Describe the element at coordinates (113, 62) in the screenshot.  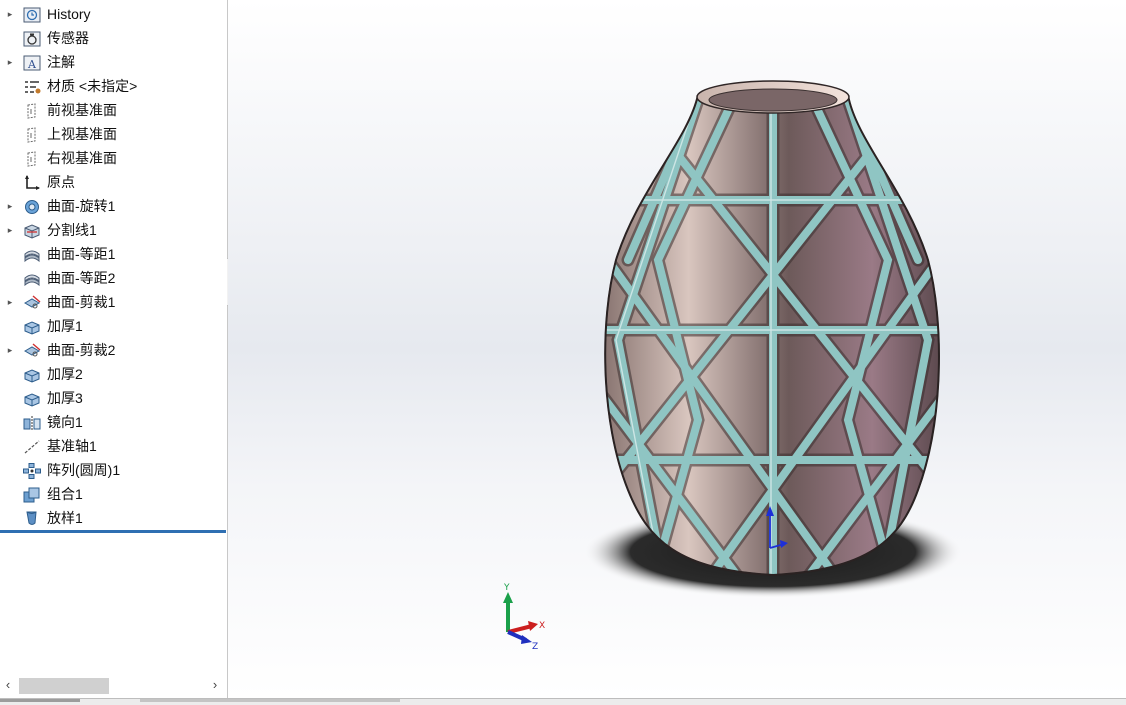
I see `tree-item: ▸ A 注解` at that location.